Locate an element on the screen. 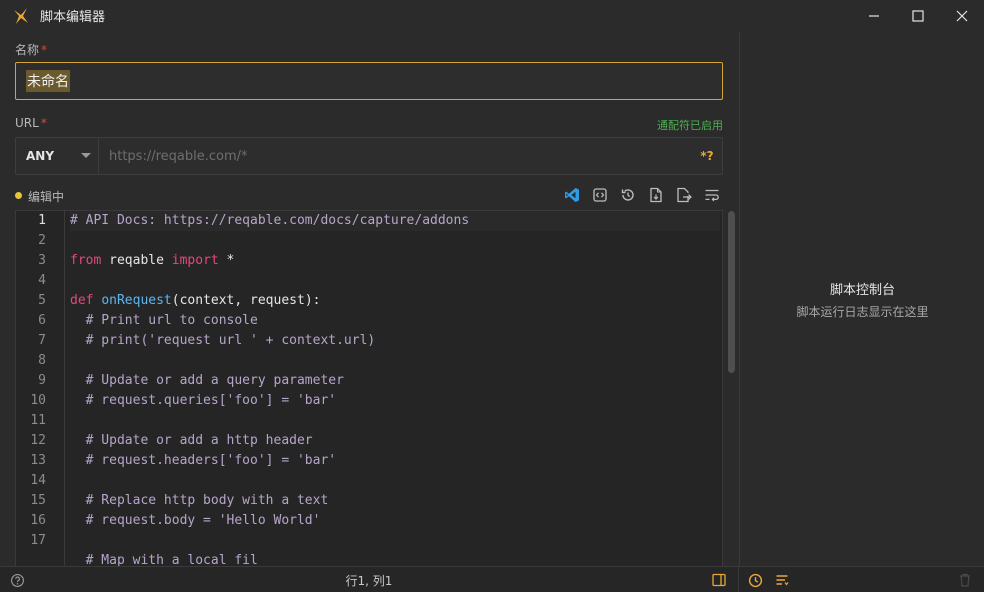  line-number: 9 is located at coordinates (42, 380).